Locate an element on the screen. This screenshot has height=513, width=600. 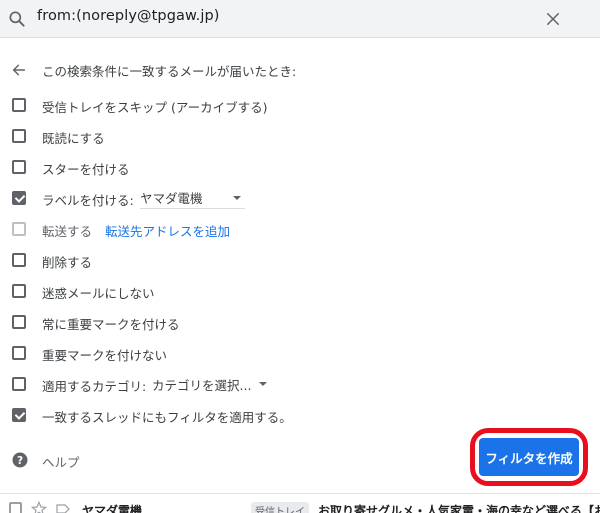
search-icon is located at coordinates (17, 19).